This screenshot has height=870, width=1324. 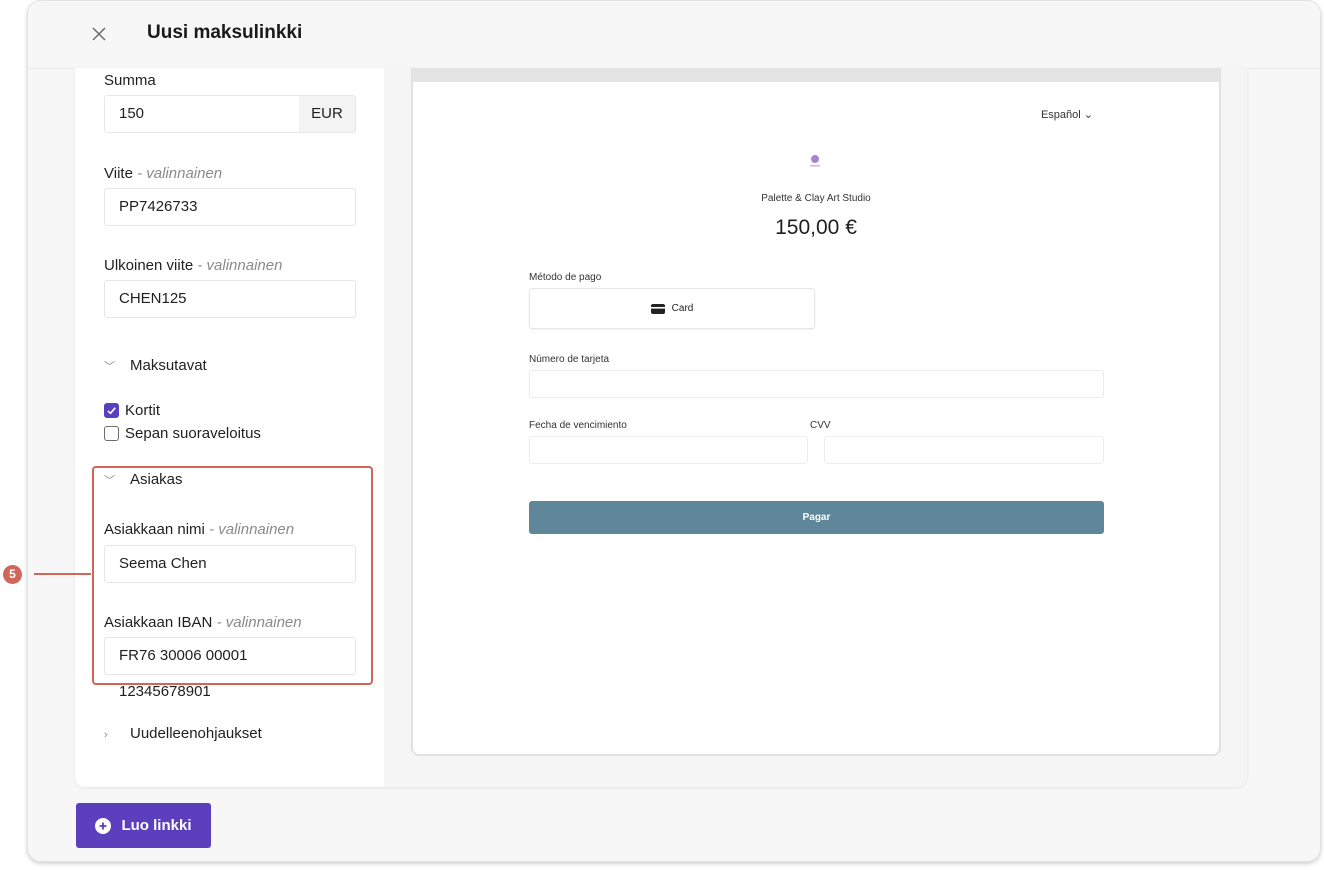 I want to click on language-selector: Español ⌄, so click(x=1067, y=114).